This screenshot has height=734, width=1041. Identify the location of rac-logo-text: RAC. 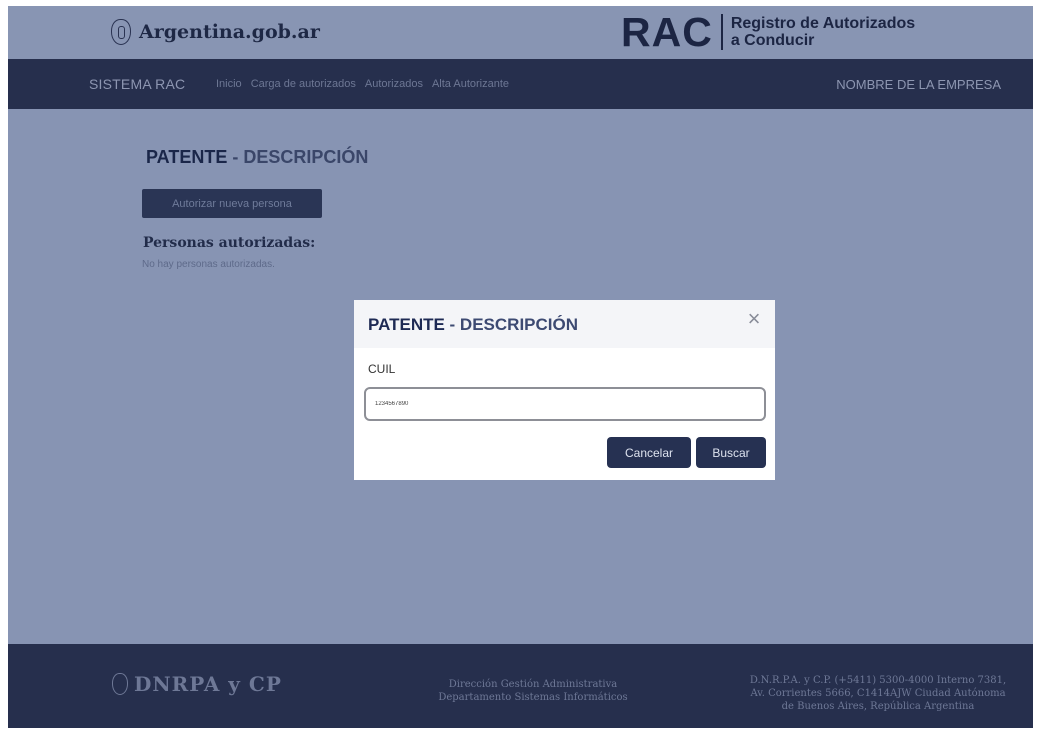
(667, 32).